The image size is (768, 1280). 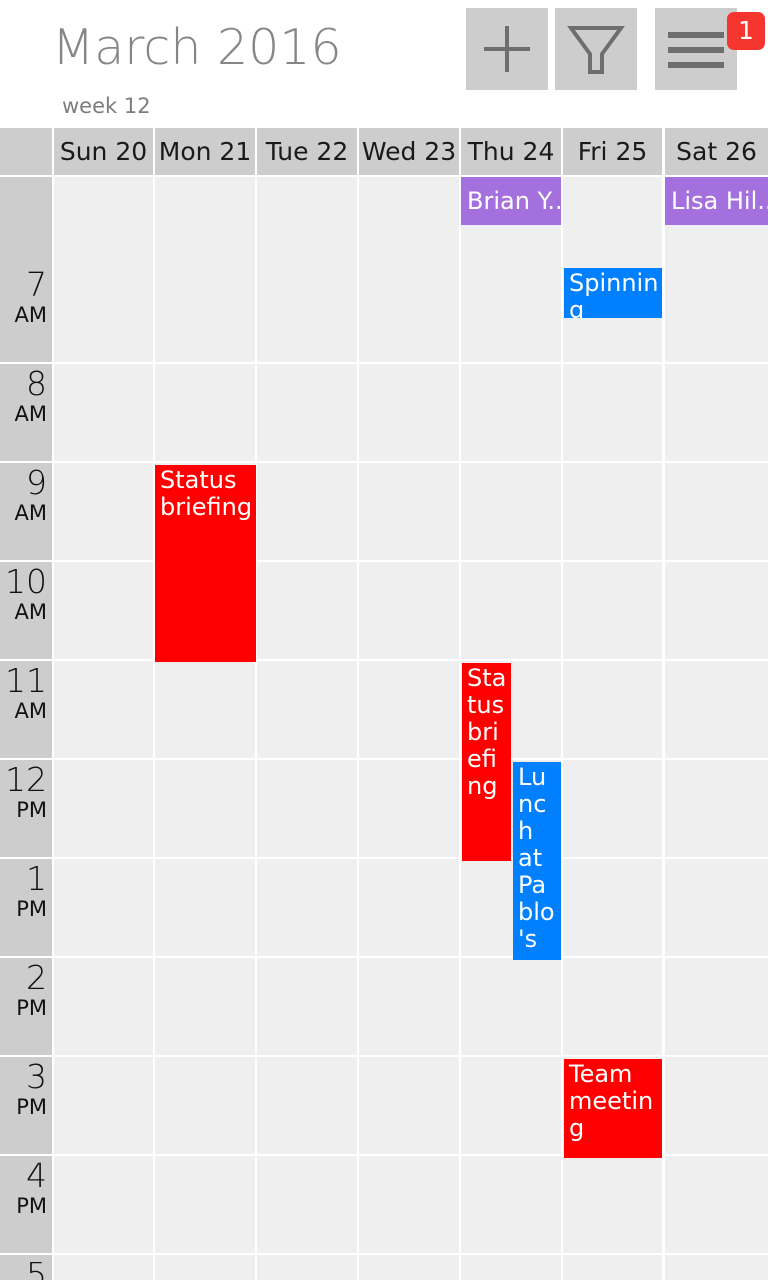 I want to click on hour-number: 2, so click(x=36, y=977).